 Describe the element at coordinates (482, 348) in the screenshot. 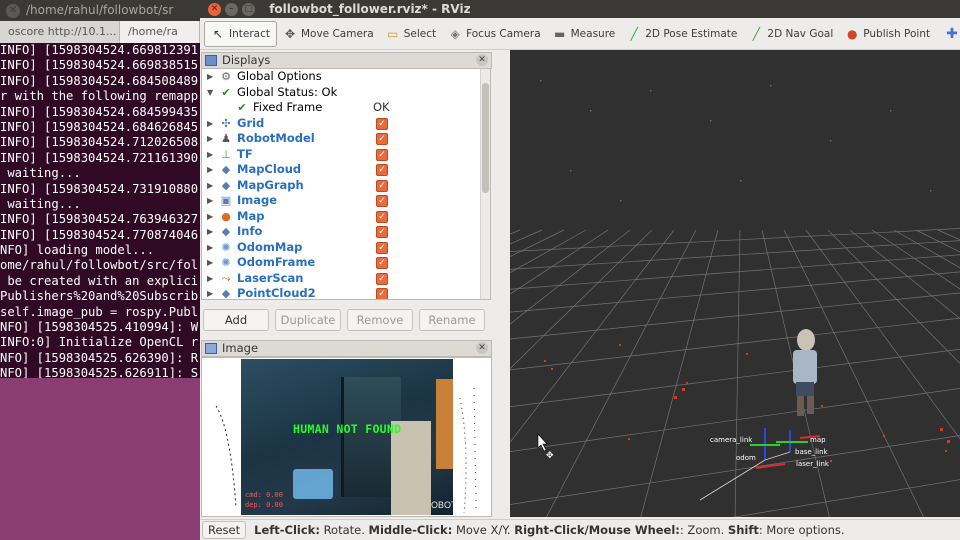

I see `image-panel-close-icon: ✕` at that location.